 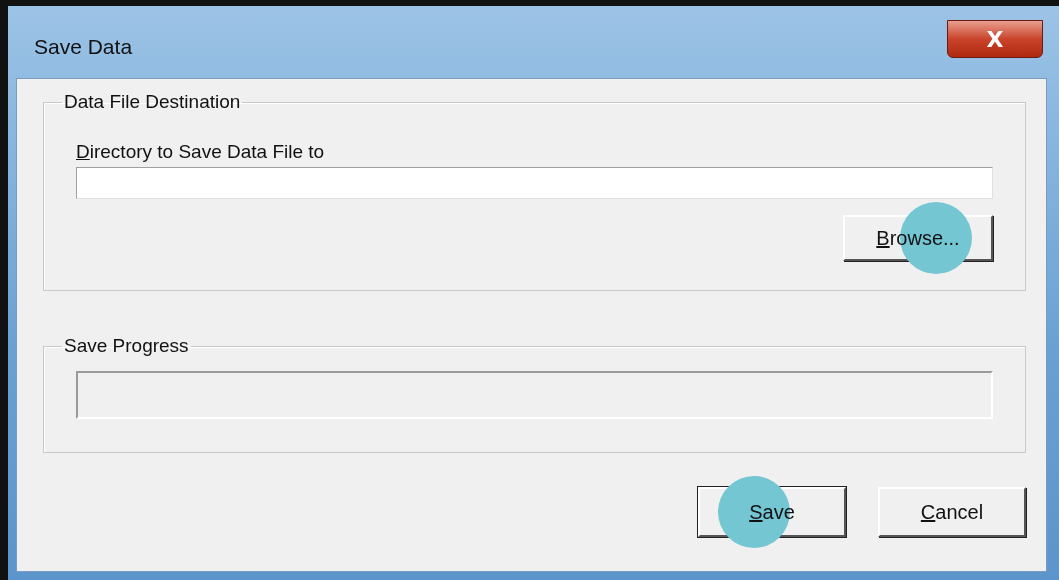 I want to click on directory-field, so click(x=534, y=183).